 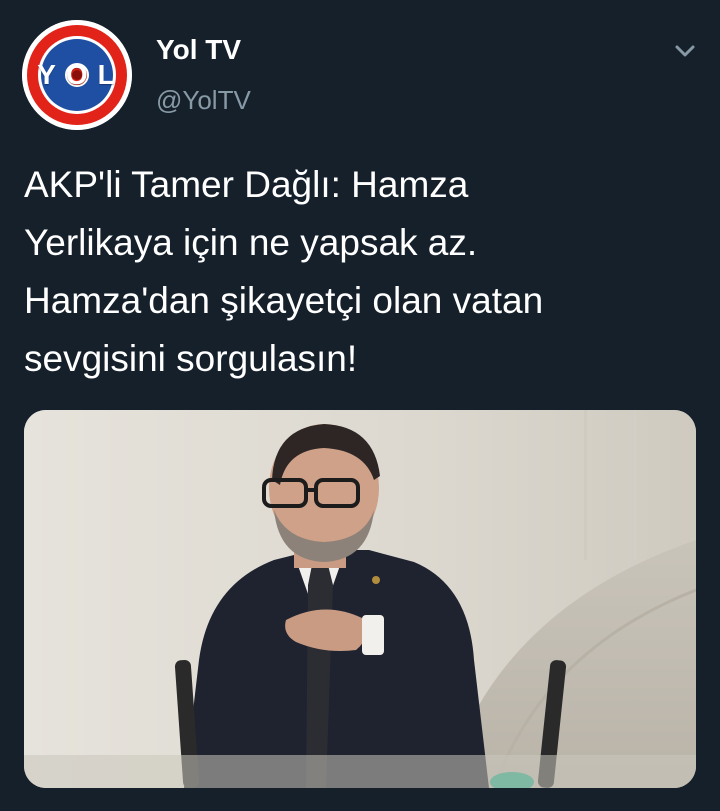 I want to click on tweet-text-line: Hamza'dan şikayetçi olan vatan, so click(x=284, y=300).